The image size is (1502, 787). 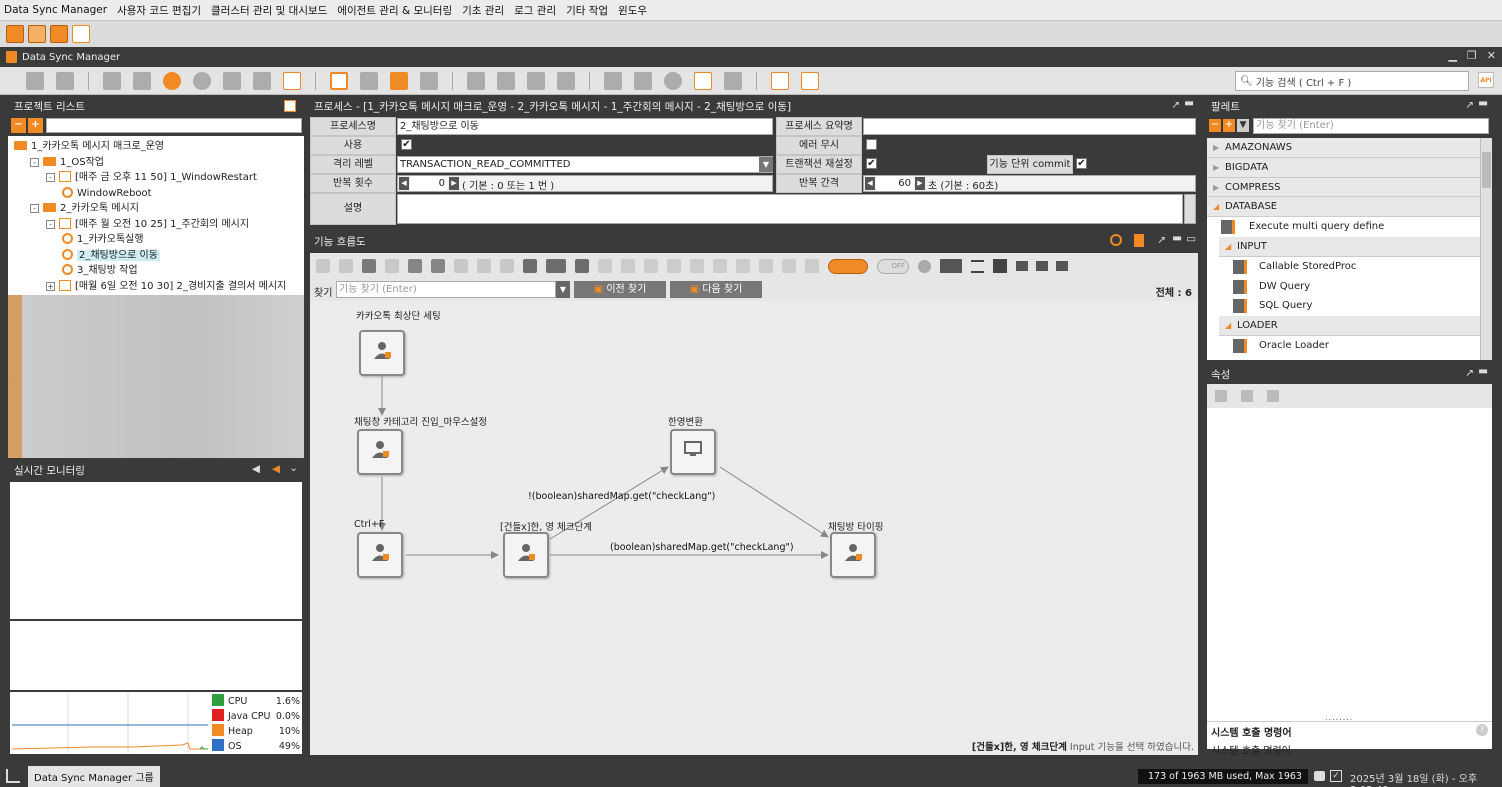 I want to click on palette-scroll-thumb, so click(x=1486, y=170).